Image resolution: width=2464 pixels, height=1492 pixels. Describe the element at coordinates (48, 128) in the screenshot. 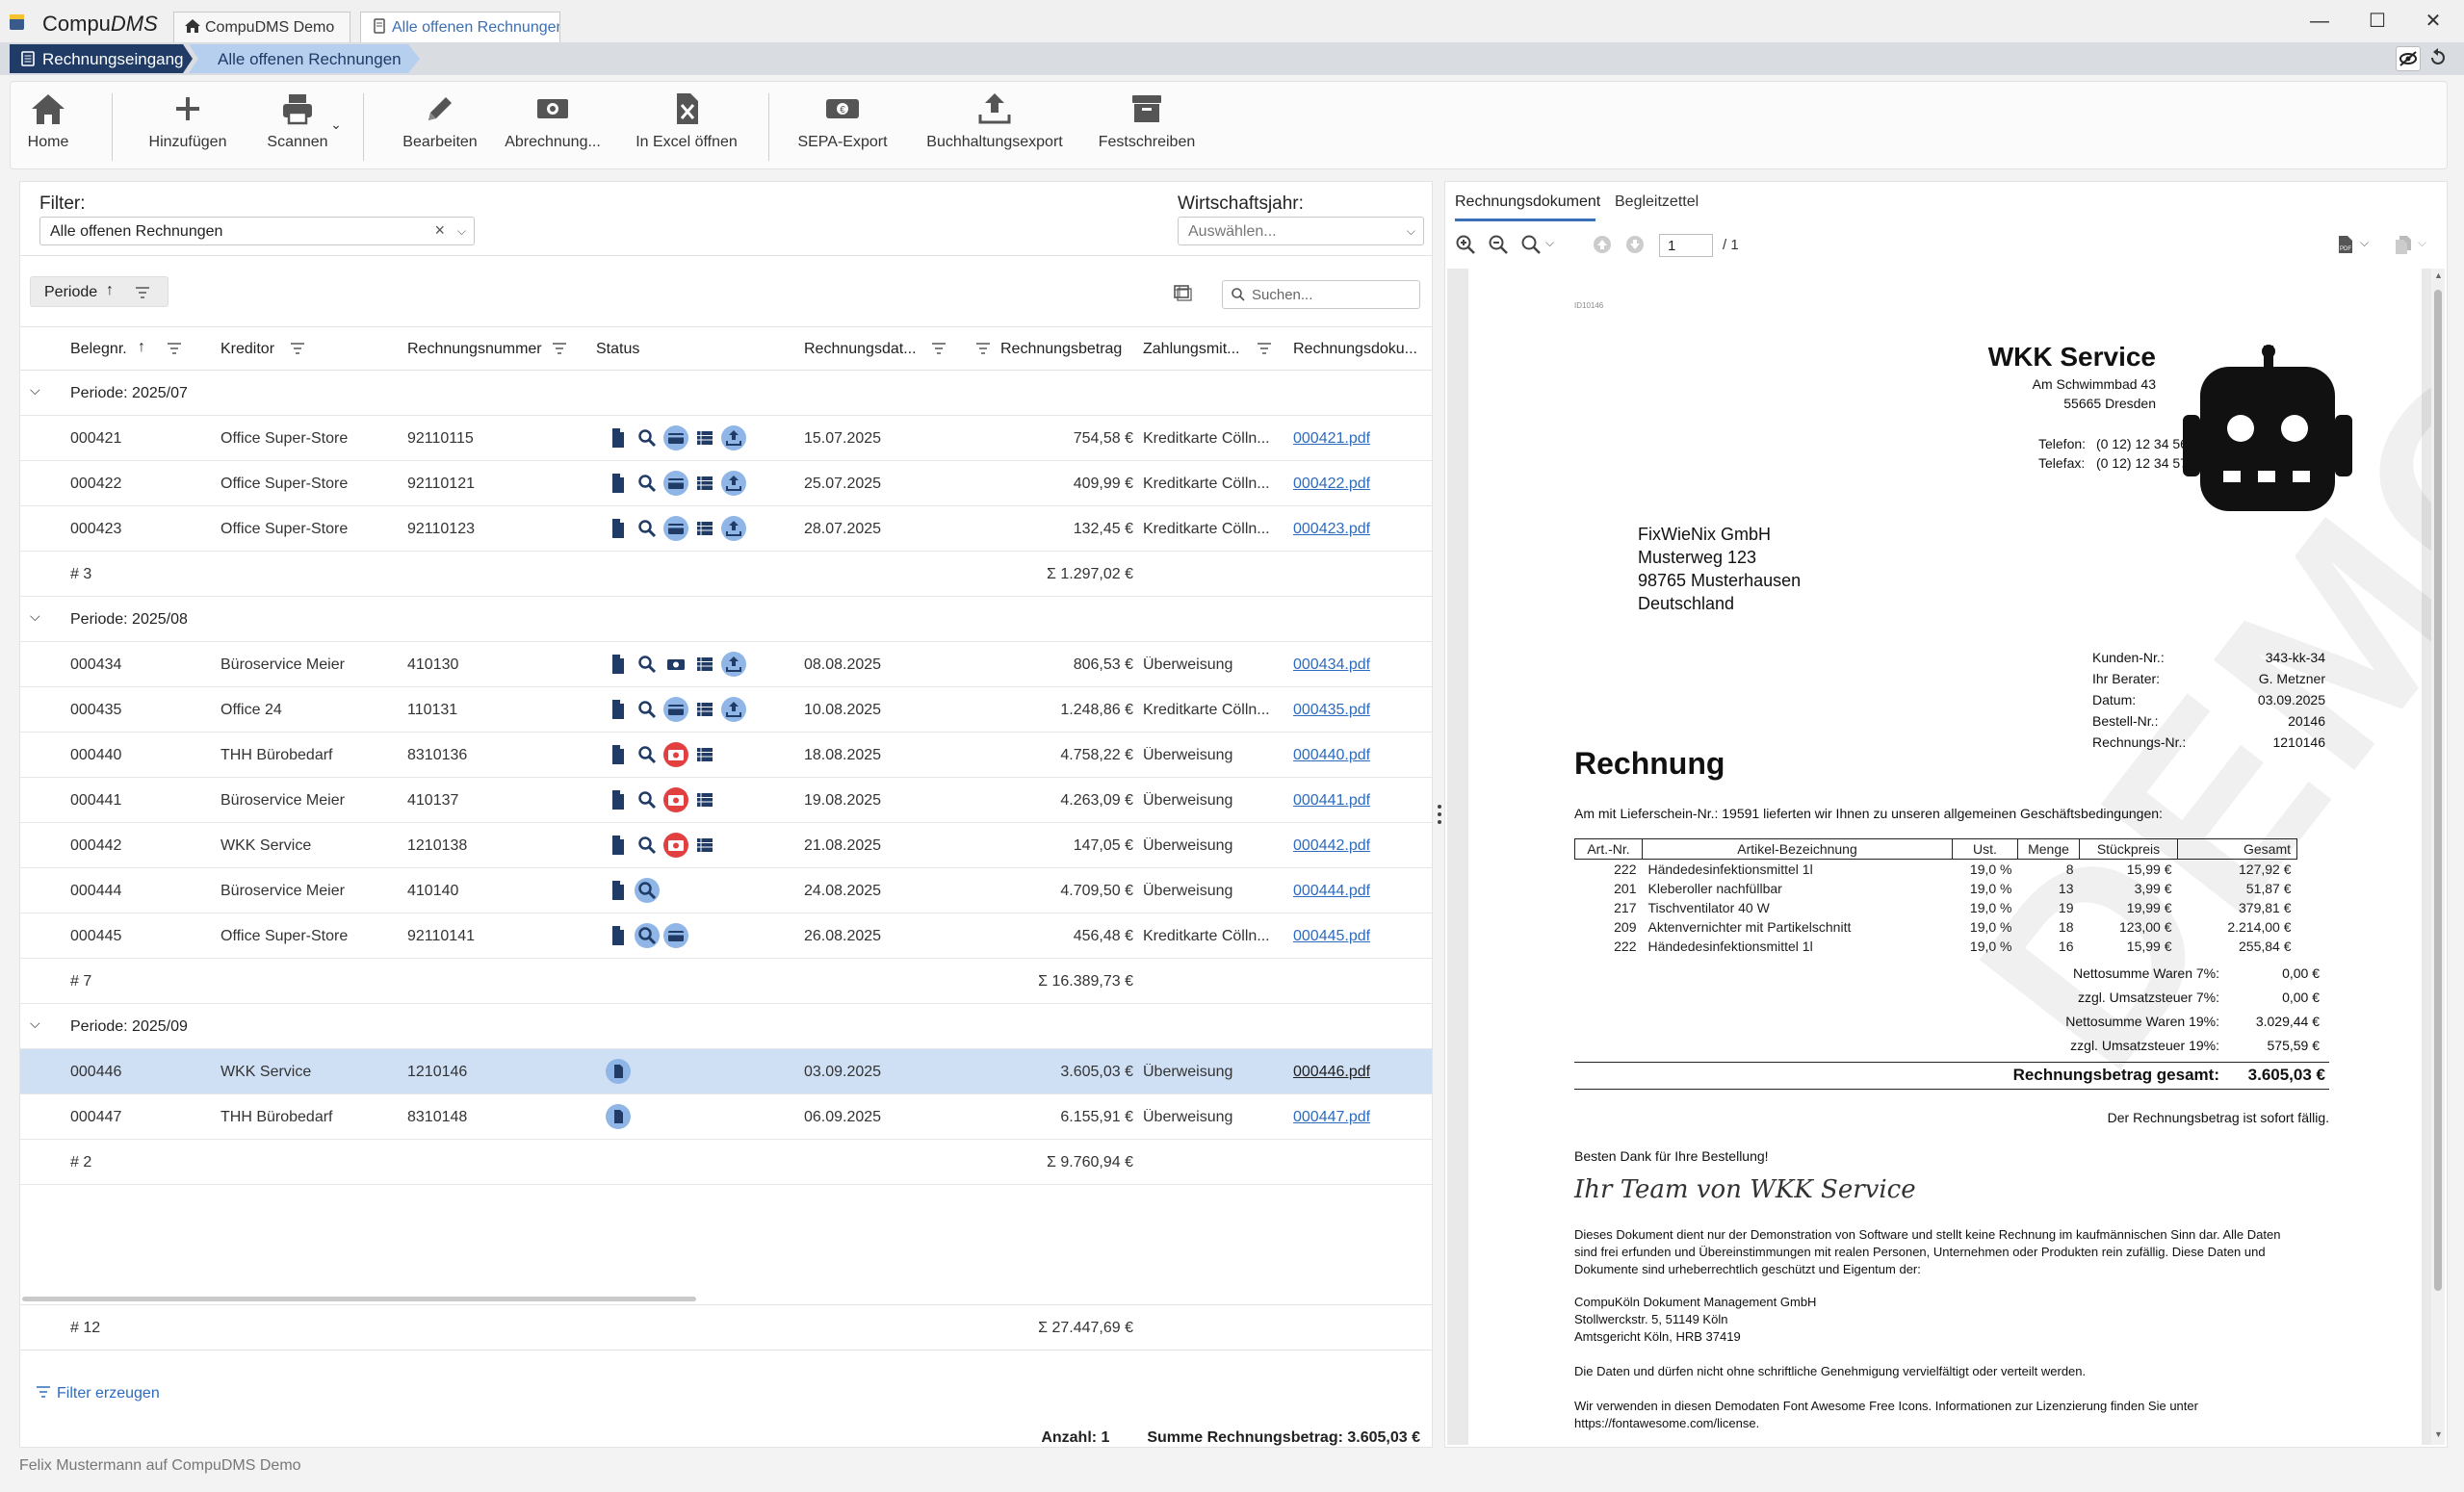

I see `home-button: Home` at that location.